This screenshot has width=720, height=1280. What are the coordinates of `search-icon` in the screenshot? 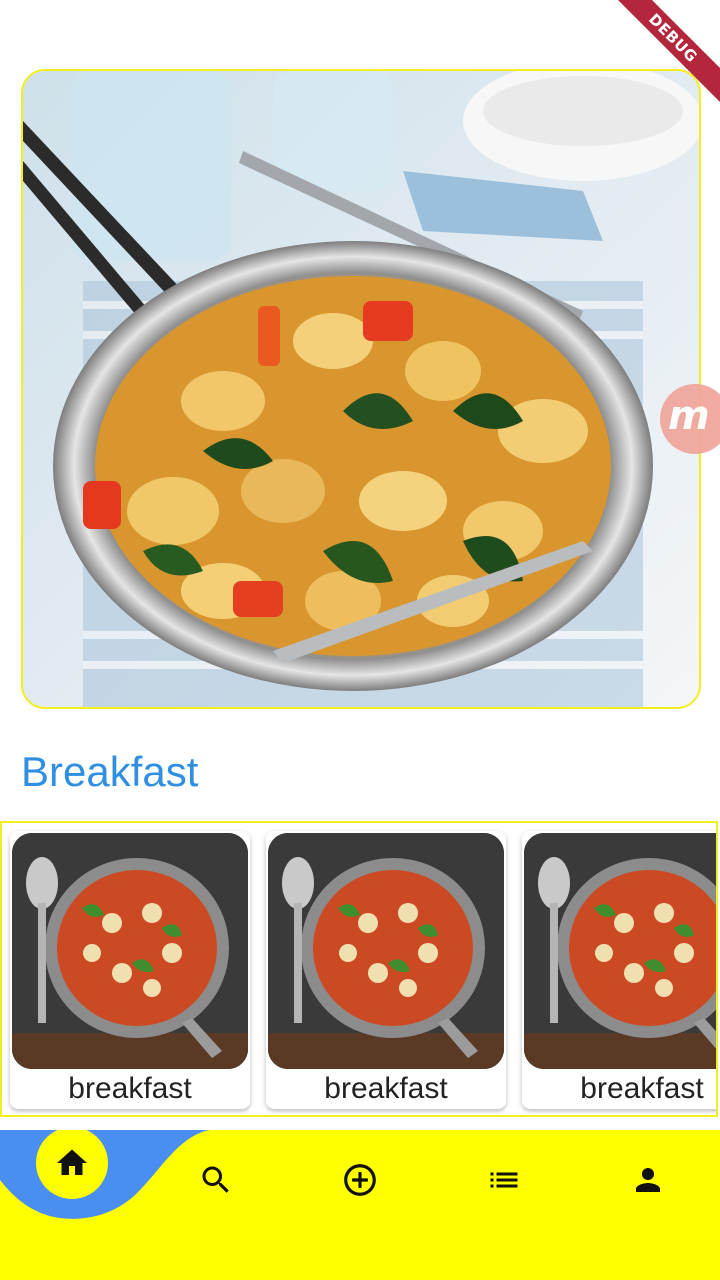 It's located at (215, 1179).